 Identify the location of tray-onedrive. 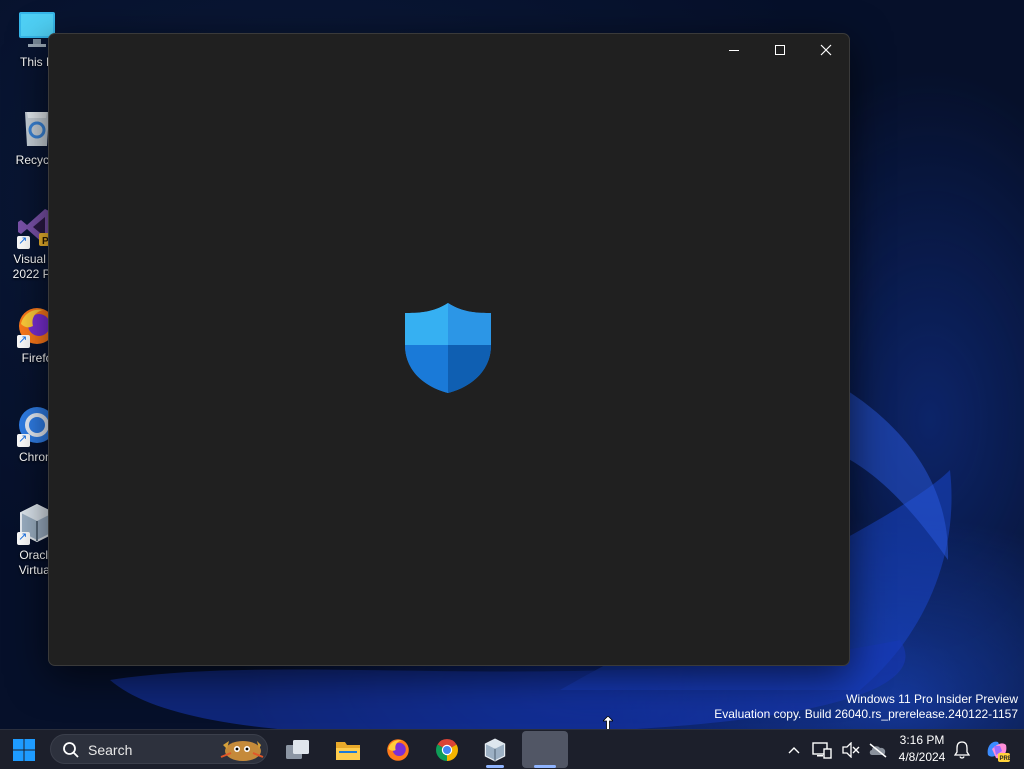
(878, 749).